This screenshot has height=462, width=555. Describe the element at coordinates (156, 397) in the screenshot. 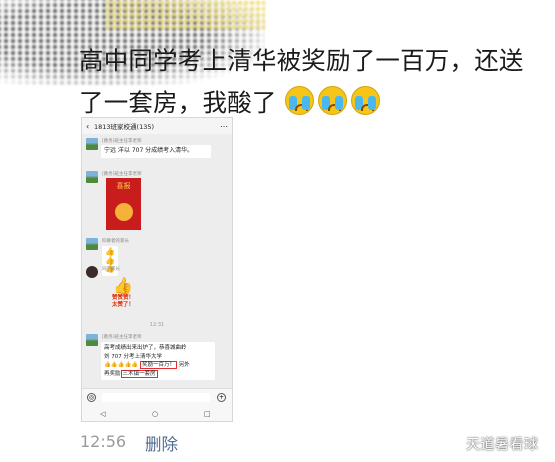

I see `chat-input` at that location.